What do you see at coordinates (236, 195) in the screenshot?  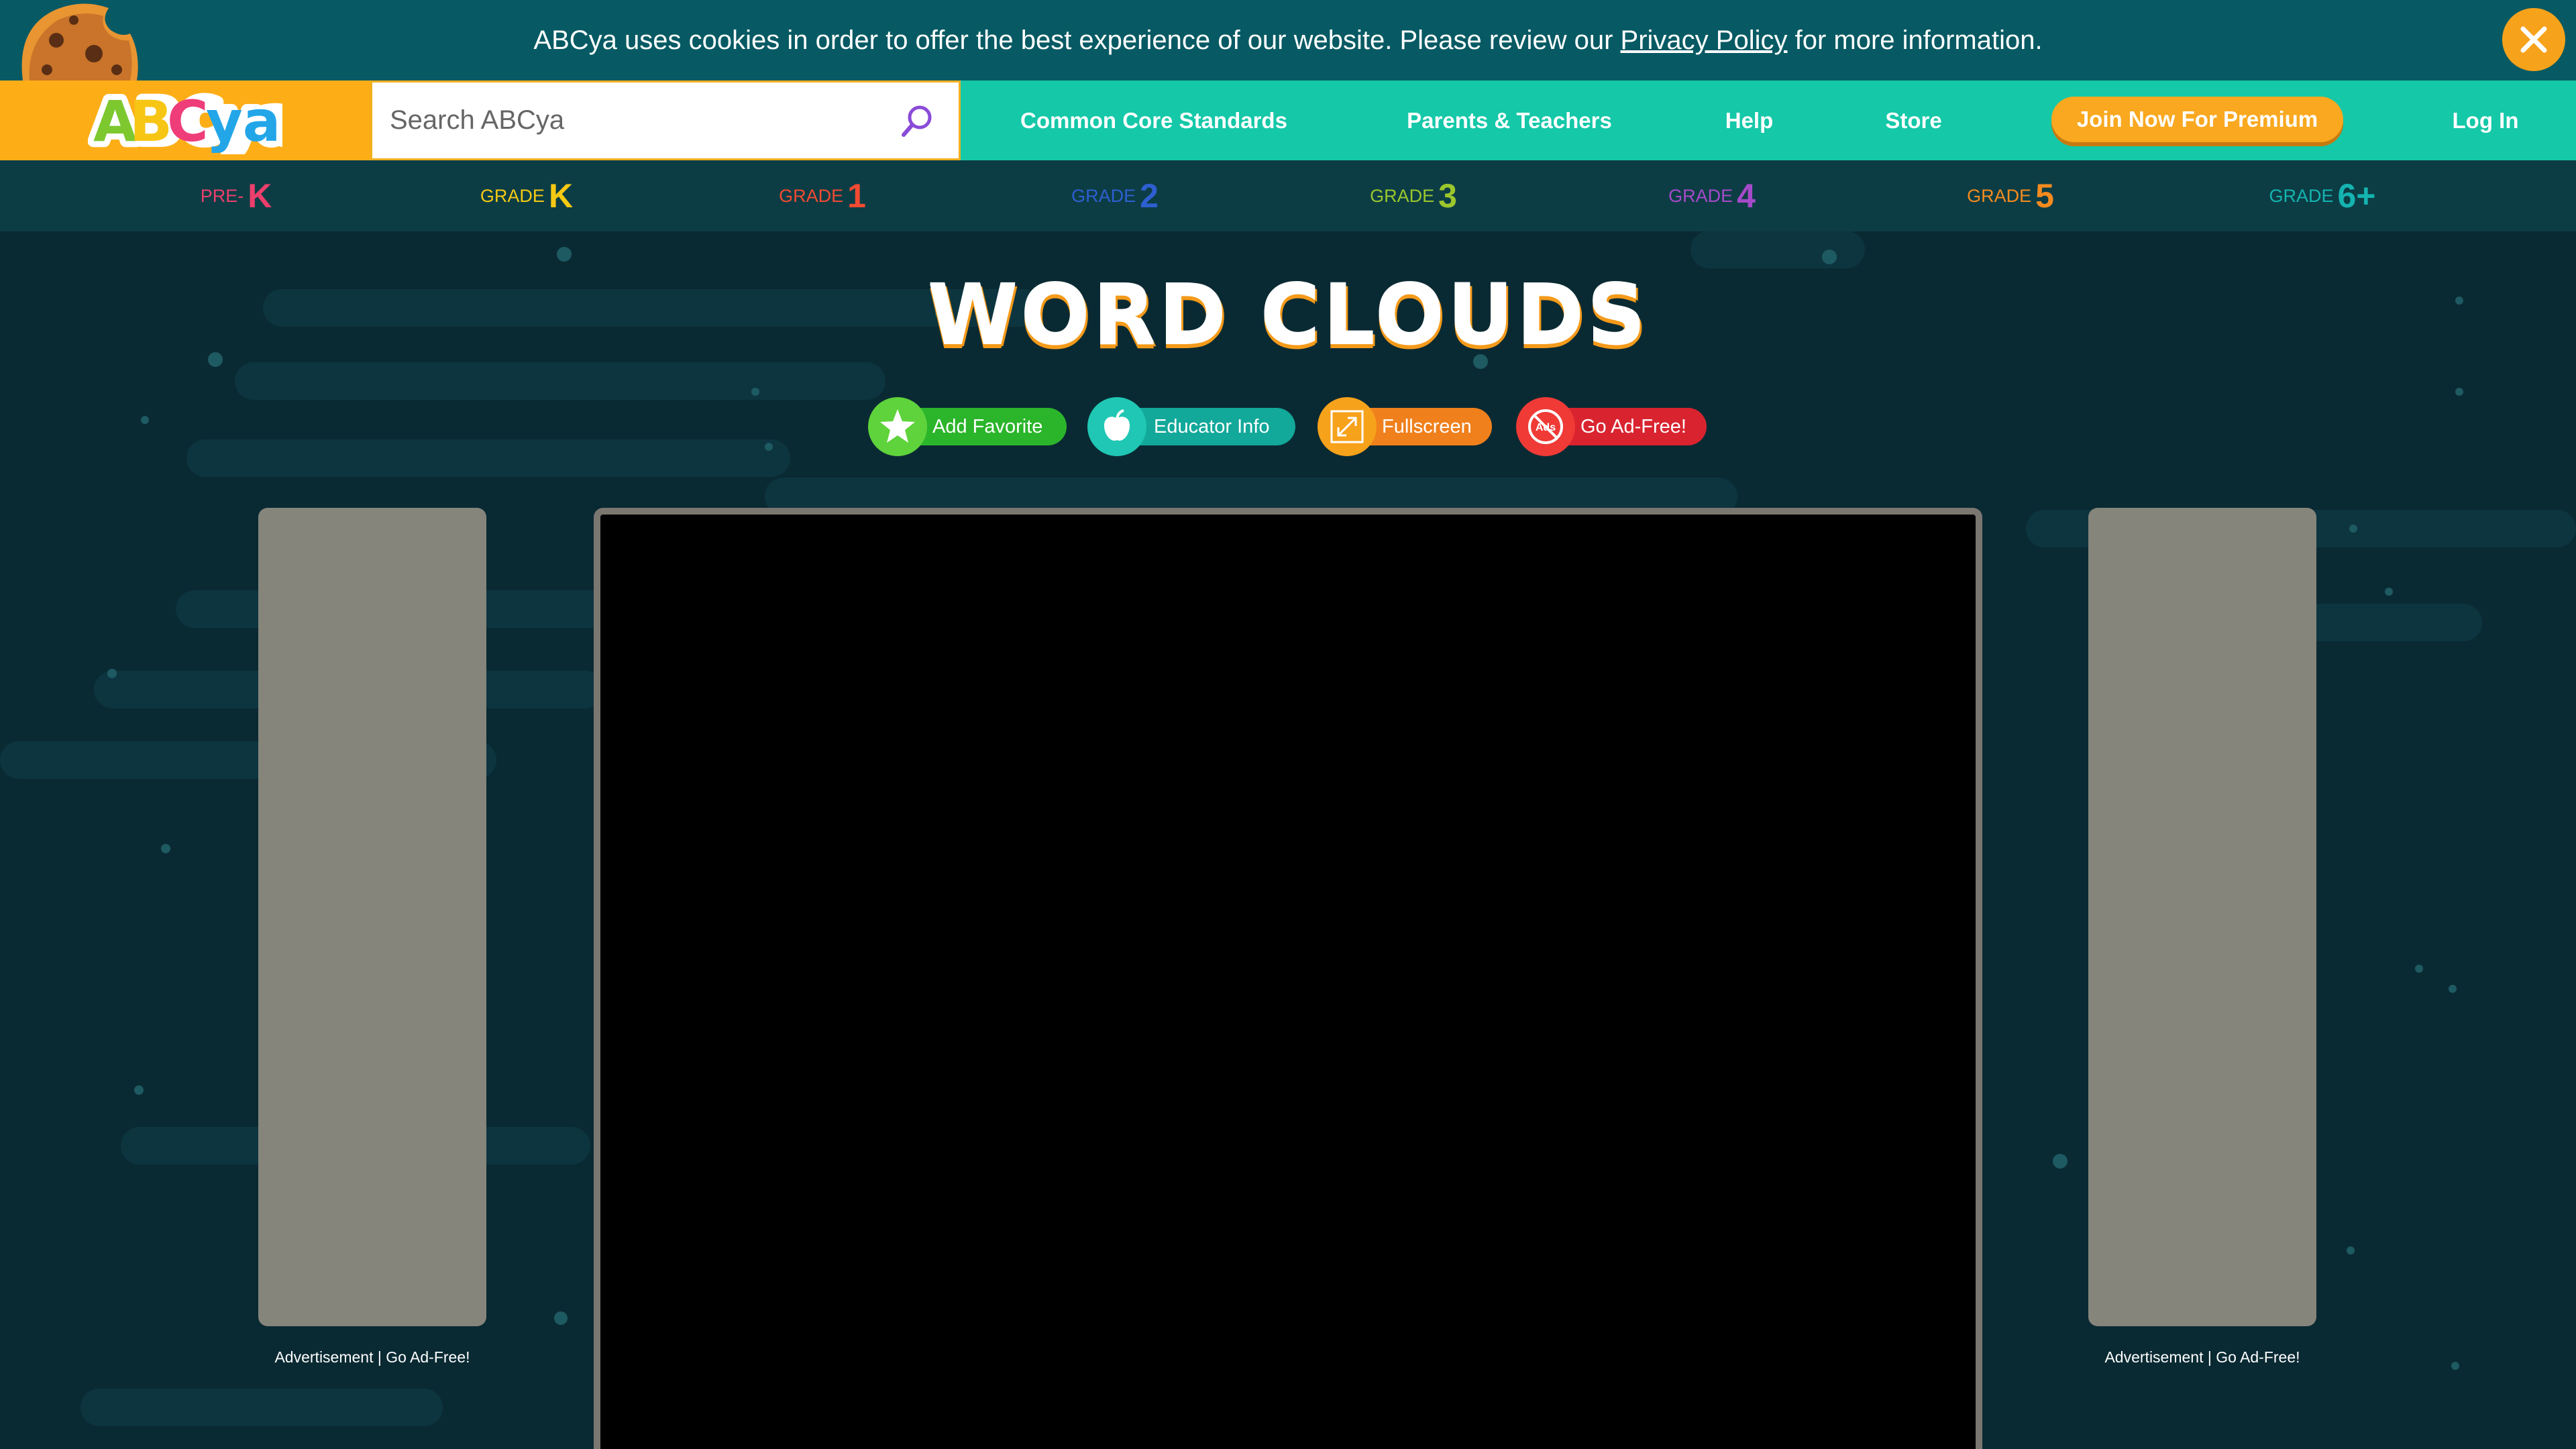 I see `grade-pre-k: PRE- K` at bounding box center [236, 195].